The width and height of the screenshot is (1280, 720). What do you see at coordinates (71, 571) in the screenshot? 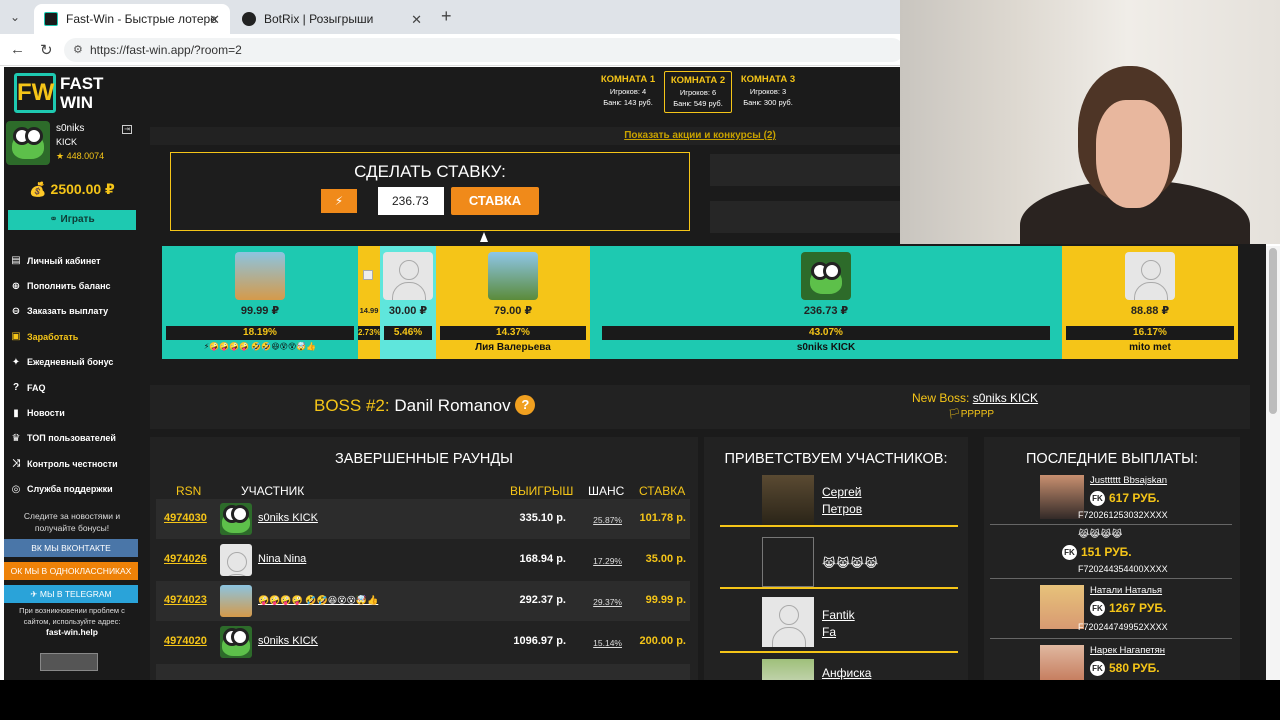
I see `ok-button: ОК МЫ В ОДНОКЛАССНИКАХ` at bounding box center [71, 571].